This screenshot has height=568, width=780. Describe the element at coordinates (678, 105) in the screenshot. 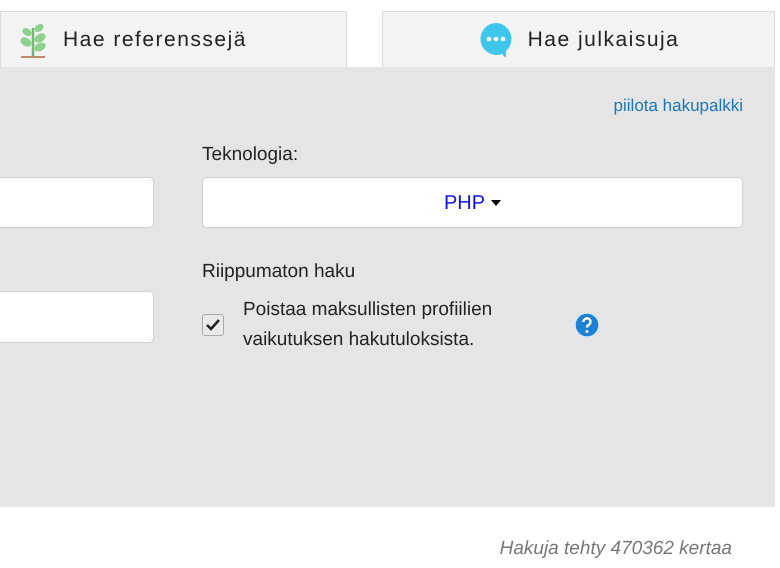

I see `hide-search-bar-link: piilota hakupalkki` at that location.